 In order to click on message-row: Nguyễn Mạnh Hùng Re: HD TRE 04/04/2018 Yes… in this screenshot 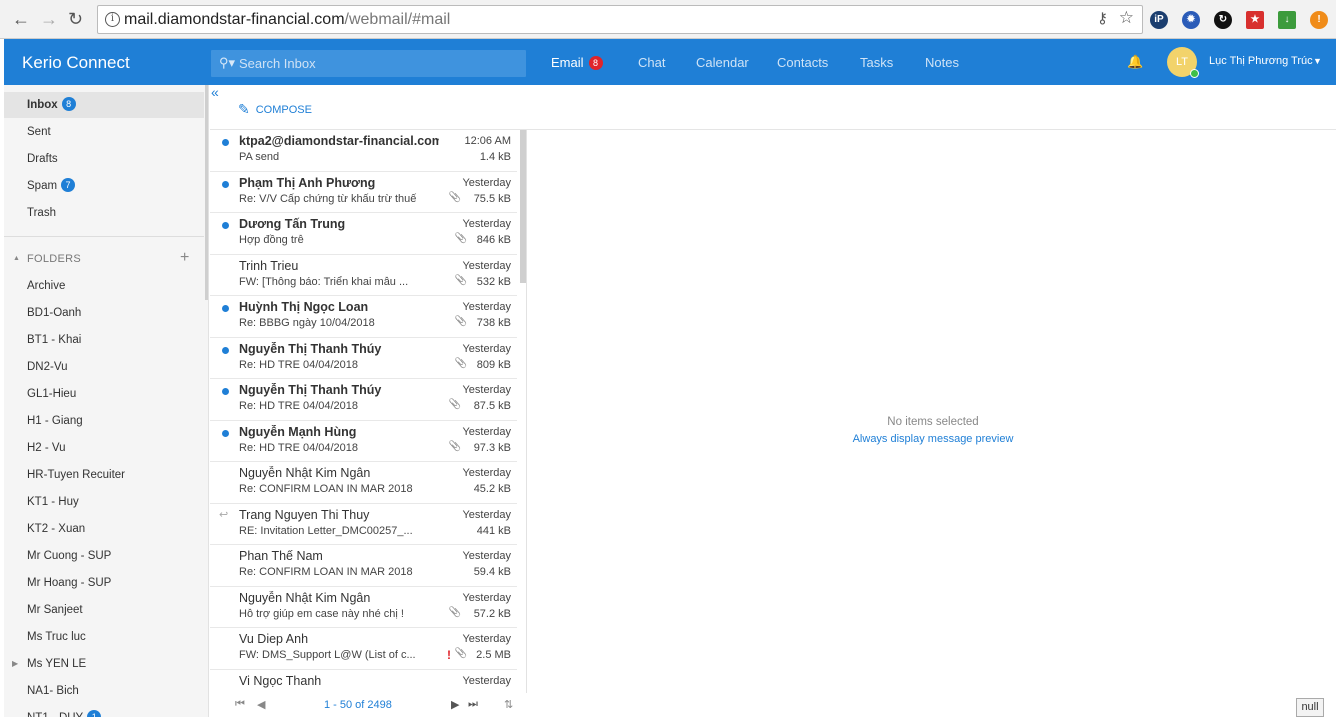, I will do `click(363, 441)`.